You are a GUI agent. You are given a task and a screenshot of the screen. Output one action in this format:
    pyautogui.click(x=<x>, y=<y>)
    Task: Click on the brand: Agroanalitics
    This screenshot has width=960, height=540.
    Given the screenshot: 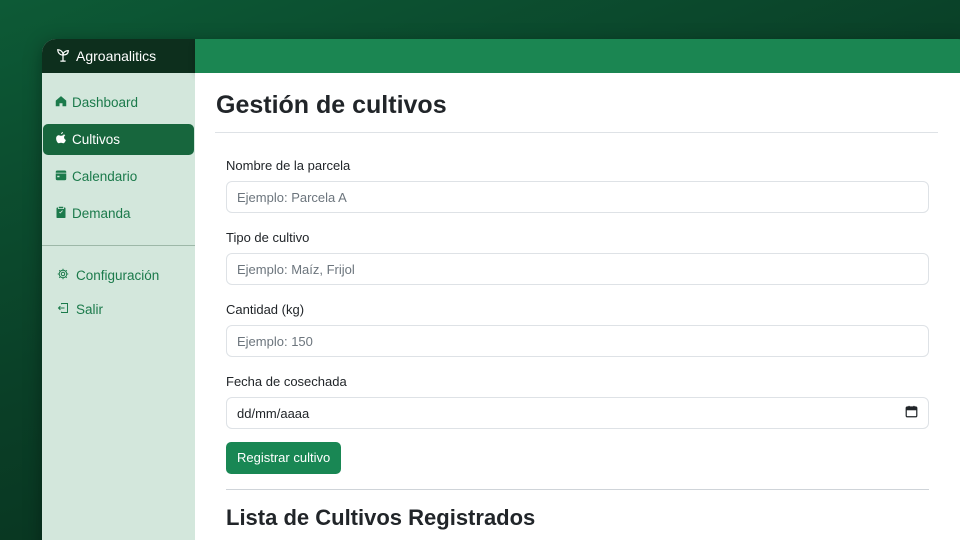 What is the action you would take?
    pyautogui.click(x=118, y=56)
    